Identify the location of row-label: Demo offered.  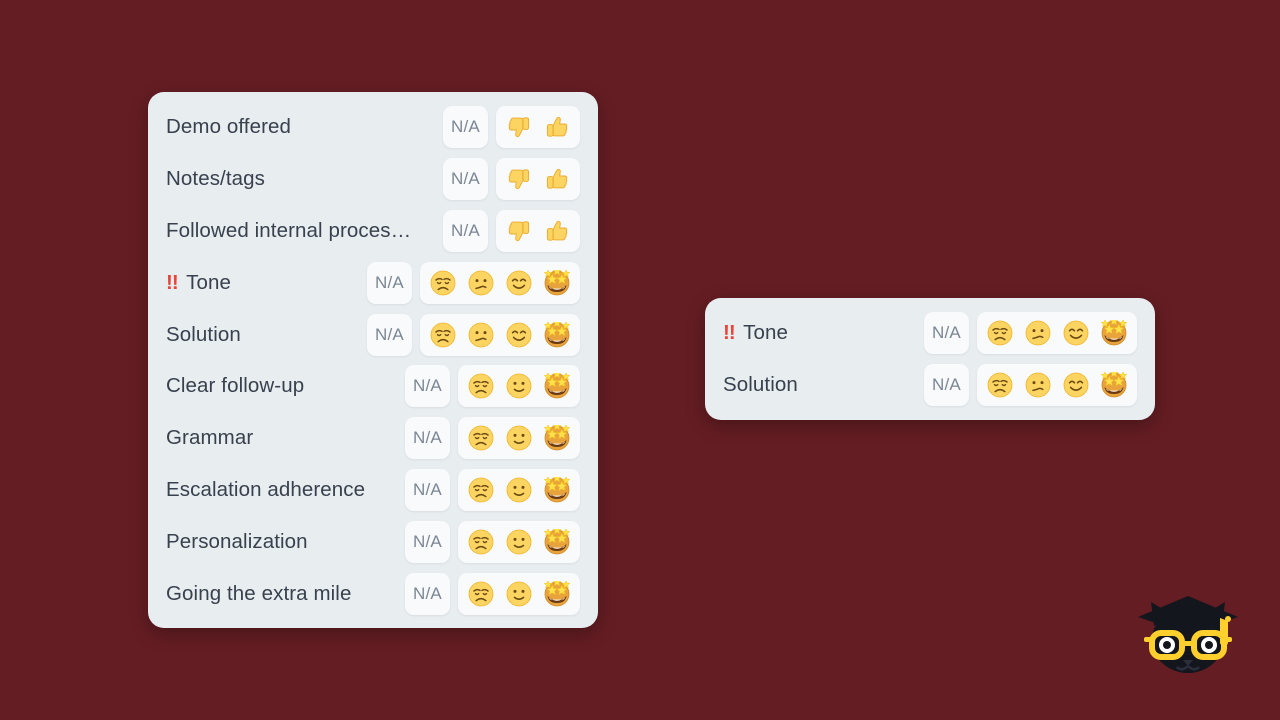
(304, 127).